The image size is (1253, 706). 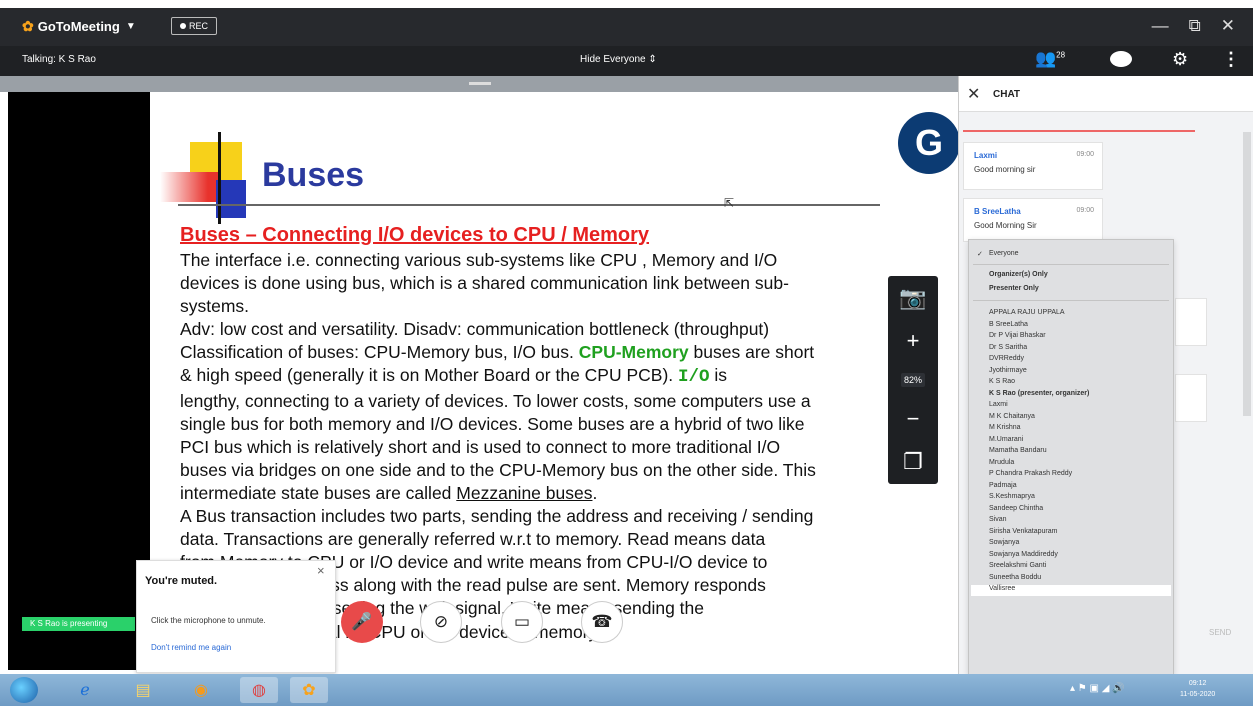 I want to click on recipient-option: Sreelakshmi Ganti, so click(x=1017, y=565).